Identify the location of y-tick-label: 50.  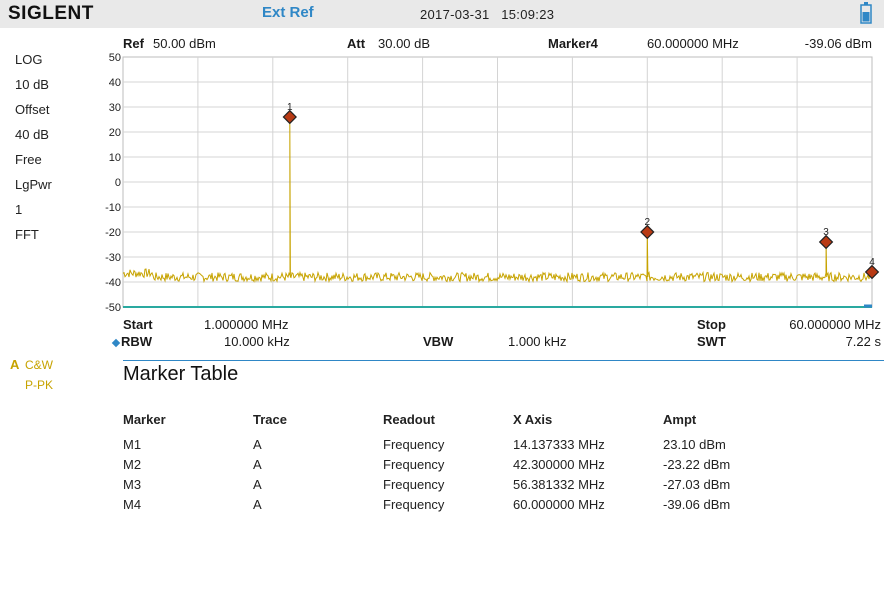
(115, 58).